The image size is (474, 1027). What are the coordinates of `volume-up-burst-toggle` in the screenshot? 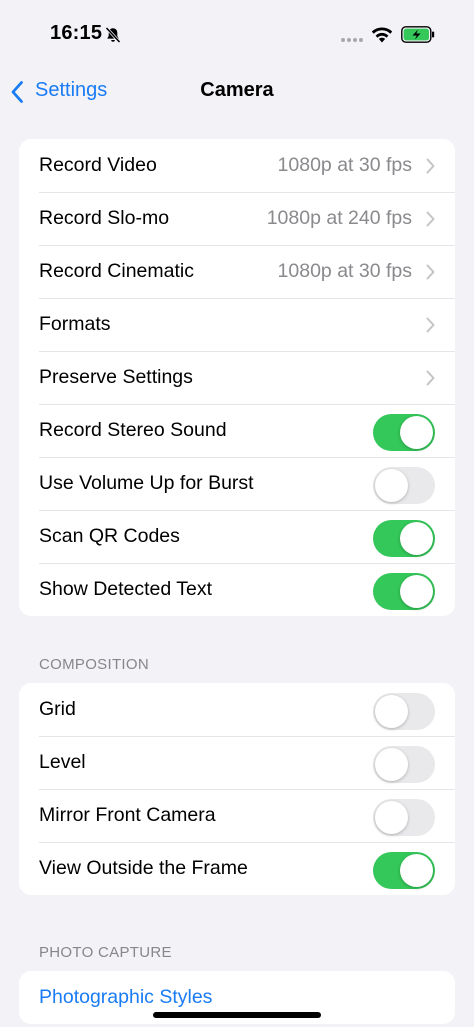 It's located at (404, 485).